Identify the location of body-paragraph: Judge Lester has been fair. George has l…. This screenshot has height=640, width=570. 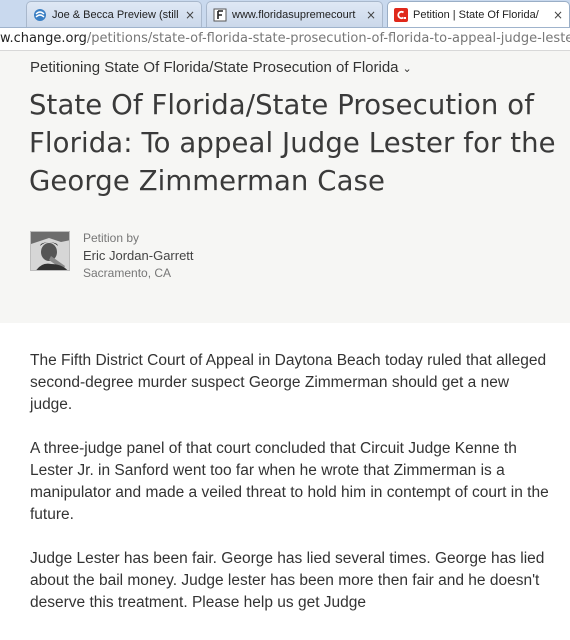
(287, 580).